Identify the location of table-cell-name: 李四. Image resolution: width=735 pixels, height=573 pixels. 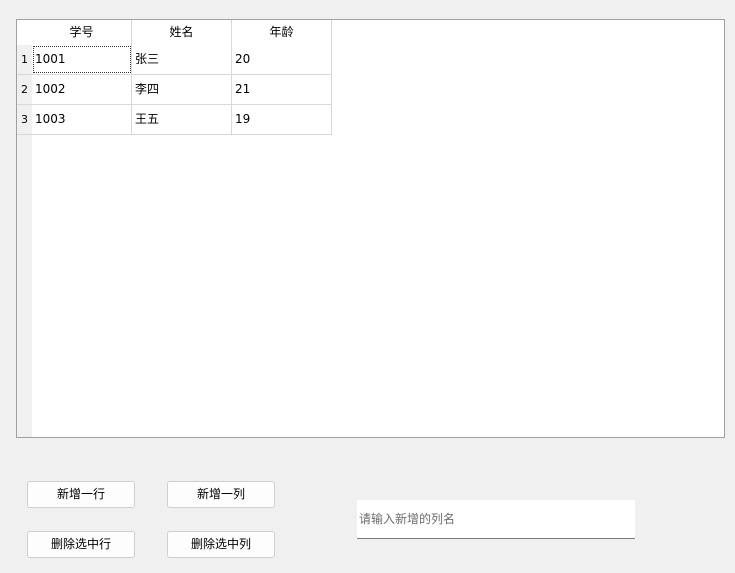
(182, 89).